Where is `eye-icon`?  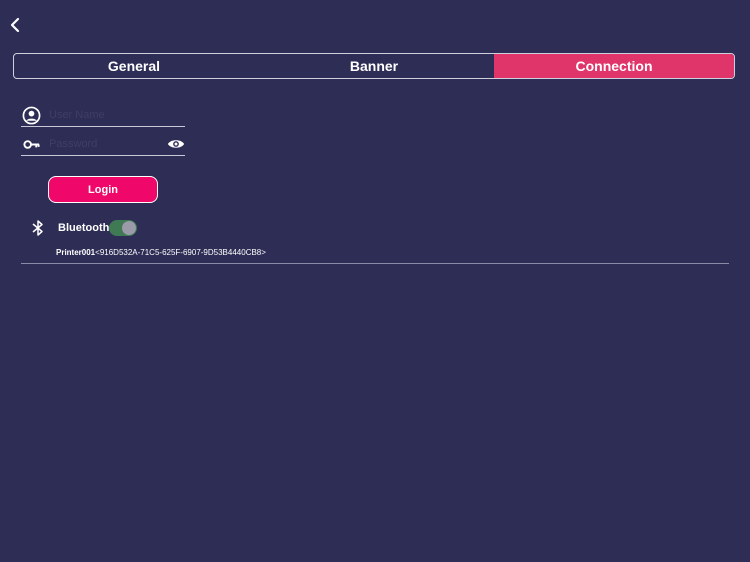 eye-icon is located at coordinates (176, 144).